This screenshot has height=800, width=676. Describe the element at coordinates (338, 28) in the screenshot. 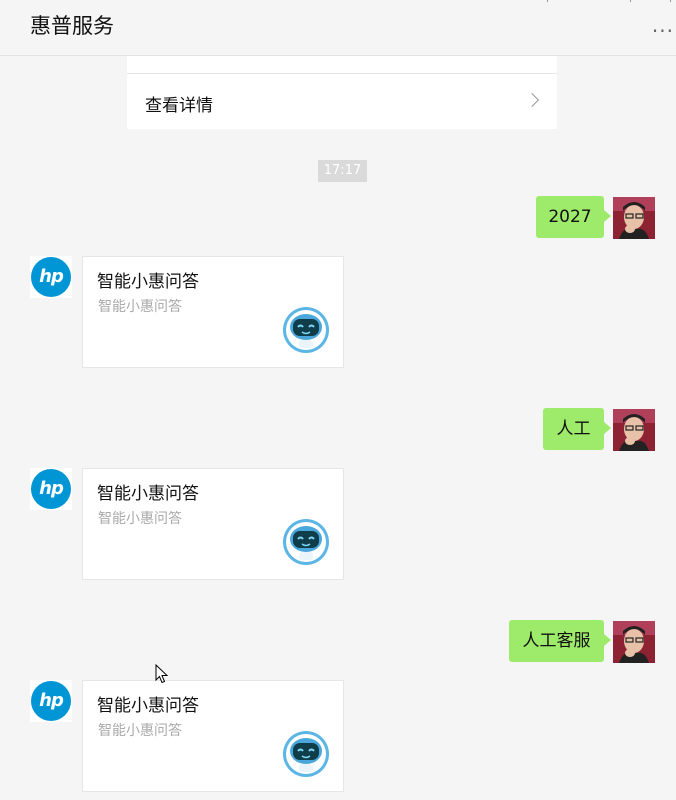

I see `title-bar: 惠普服务 ···` at that location.